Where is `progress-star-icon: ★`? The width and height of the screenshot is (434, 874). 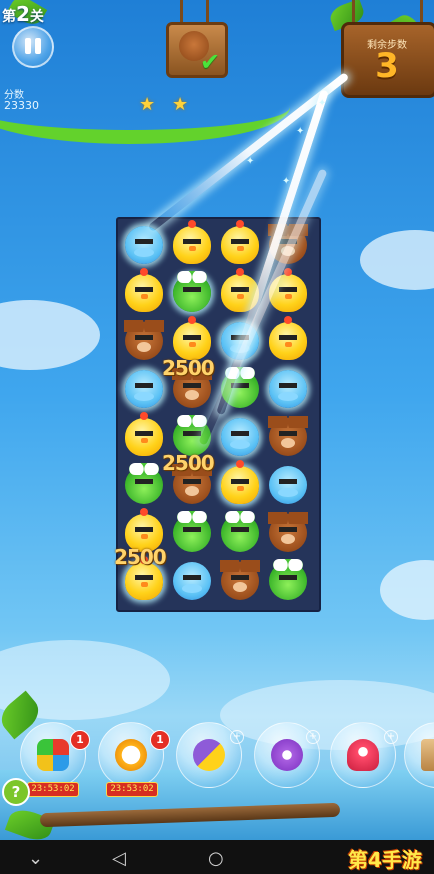 progress-star-icon: ★ is located at coordinates (180, 104).